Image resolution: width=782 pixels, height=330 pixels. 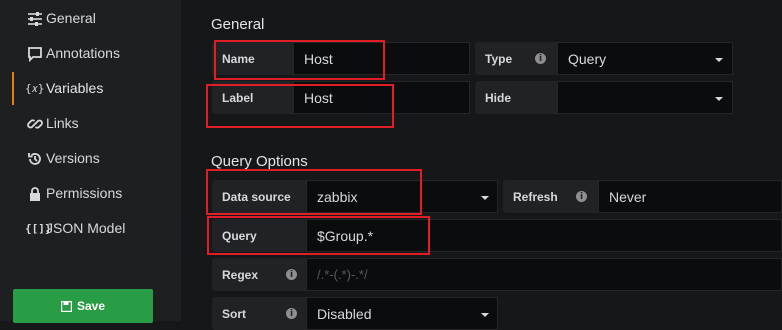 What do you see at coordinates (75, 88) in the screenshot?
I see `sidebar-item-label: Variables` at bounding box center [75, 88].